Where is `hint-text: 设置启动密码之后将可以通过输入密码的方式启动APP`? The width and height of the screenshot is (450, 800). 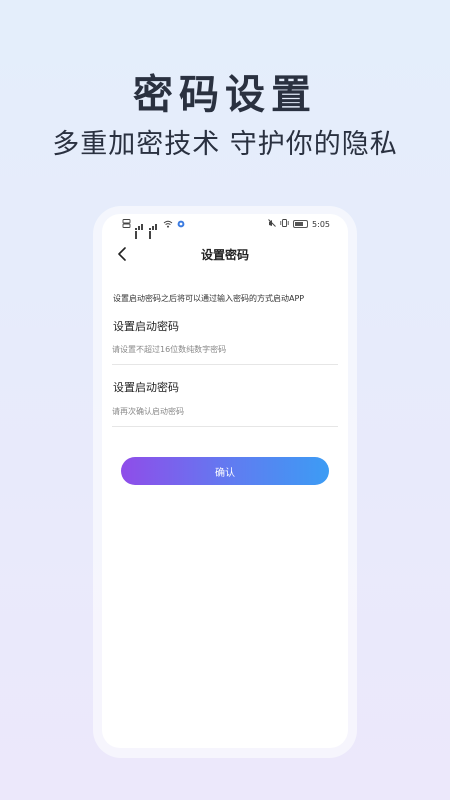
hint-text: 设置启动密码之后将可以通过输入密码的方式启动APP is located at coordinates (209, 298).